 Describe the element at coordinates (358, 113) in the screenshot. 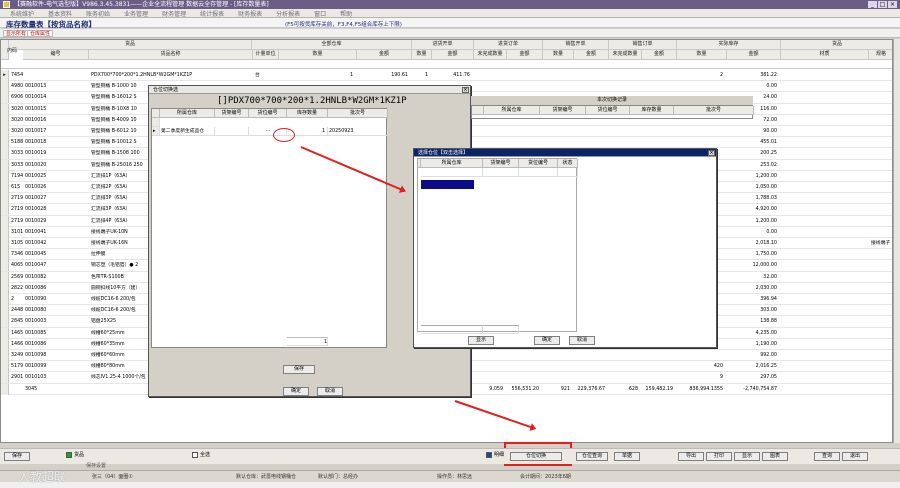

I see `loc-col-batch: 批次号` at that location.